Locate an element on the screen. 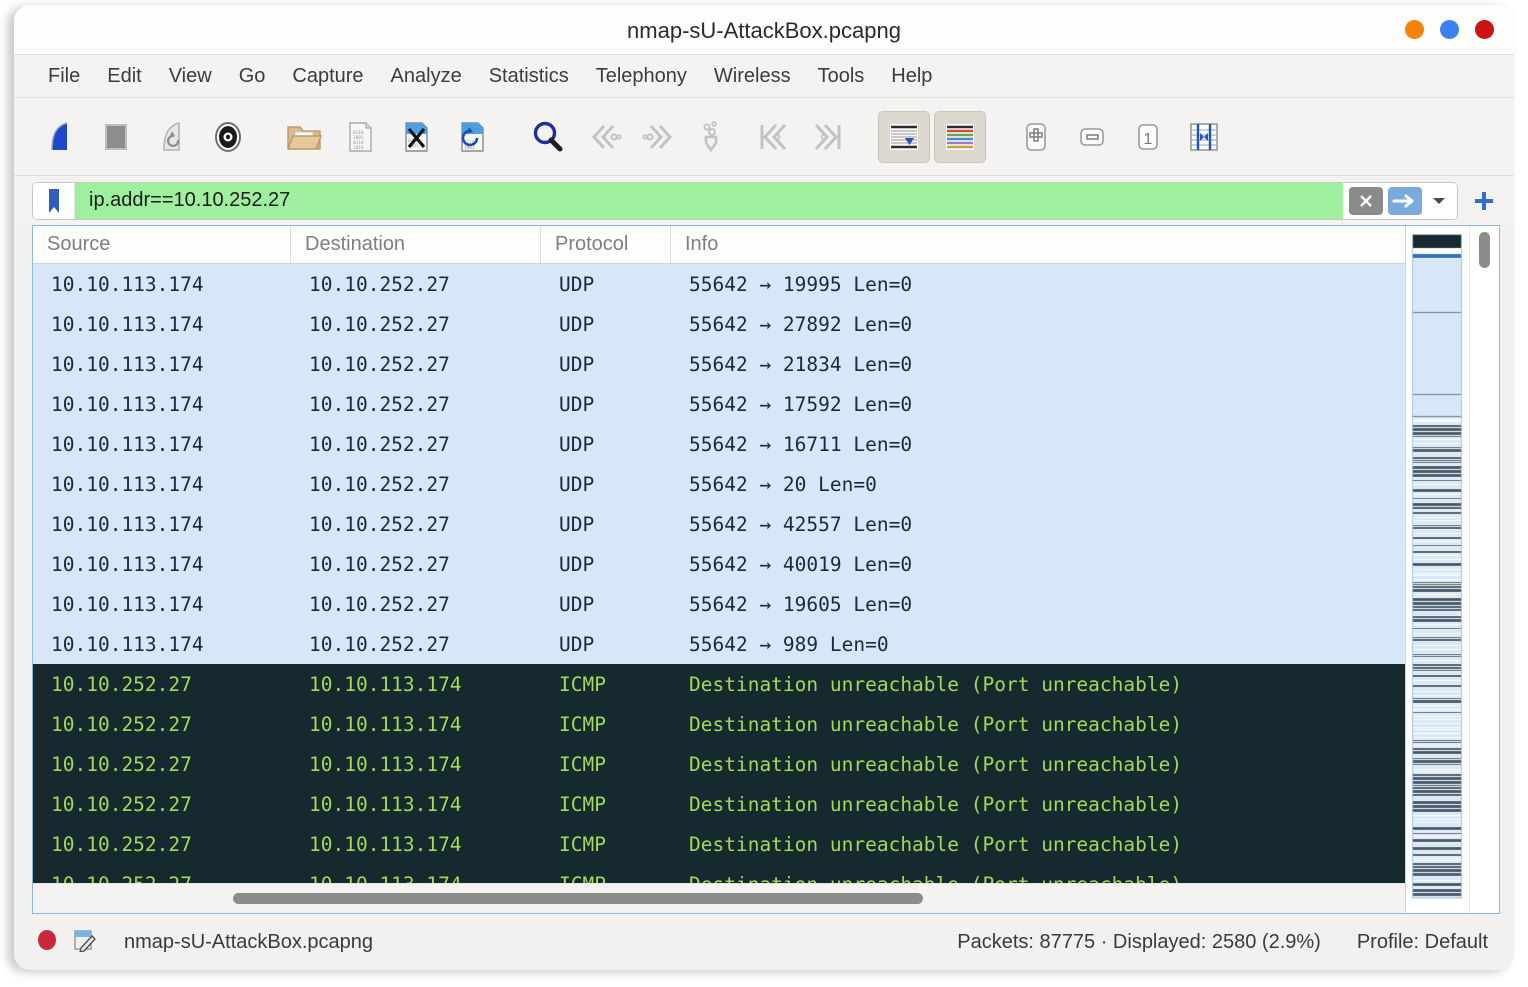  zoom-out-icon is located at coordinates (1092, 137).